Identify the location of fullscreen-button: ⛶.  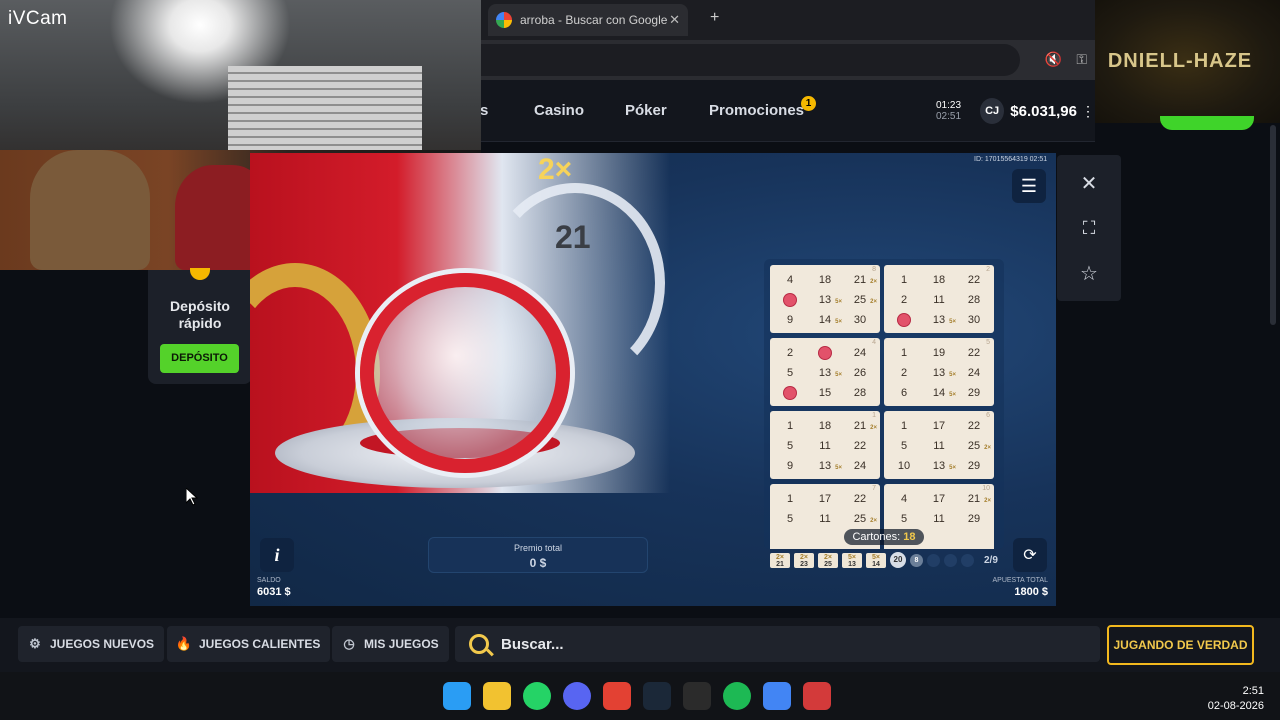
(1089, 228).